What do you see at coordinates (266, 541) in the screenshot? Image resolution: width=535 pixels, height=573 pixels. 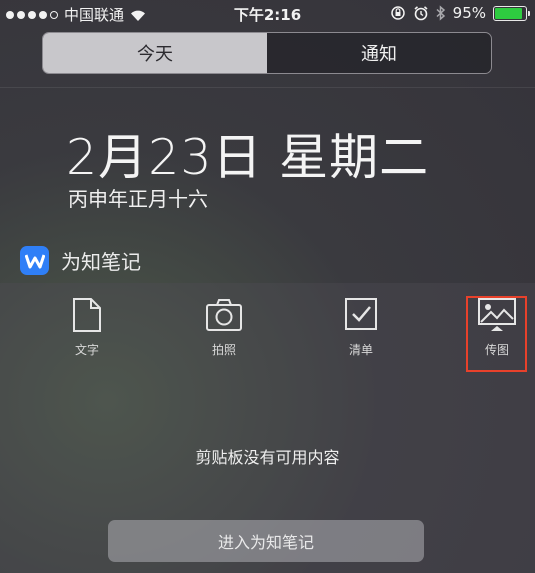 I see `open-wiz-note-button: 进入为知笔记` at bounding box center [266, 541].